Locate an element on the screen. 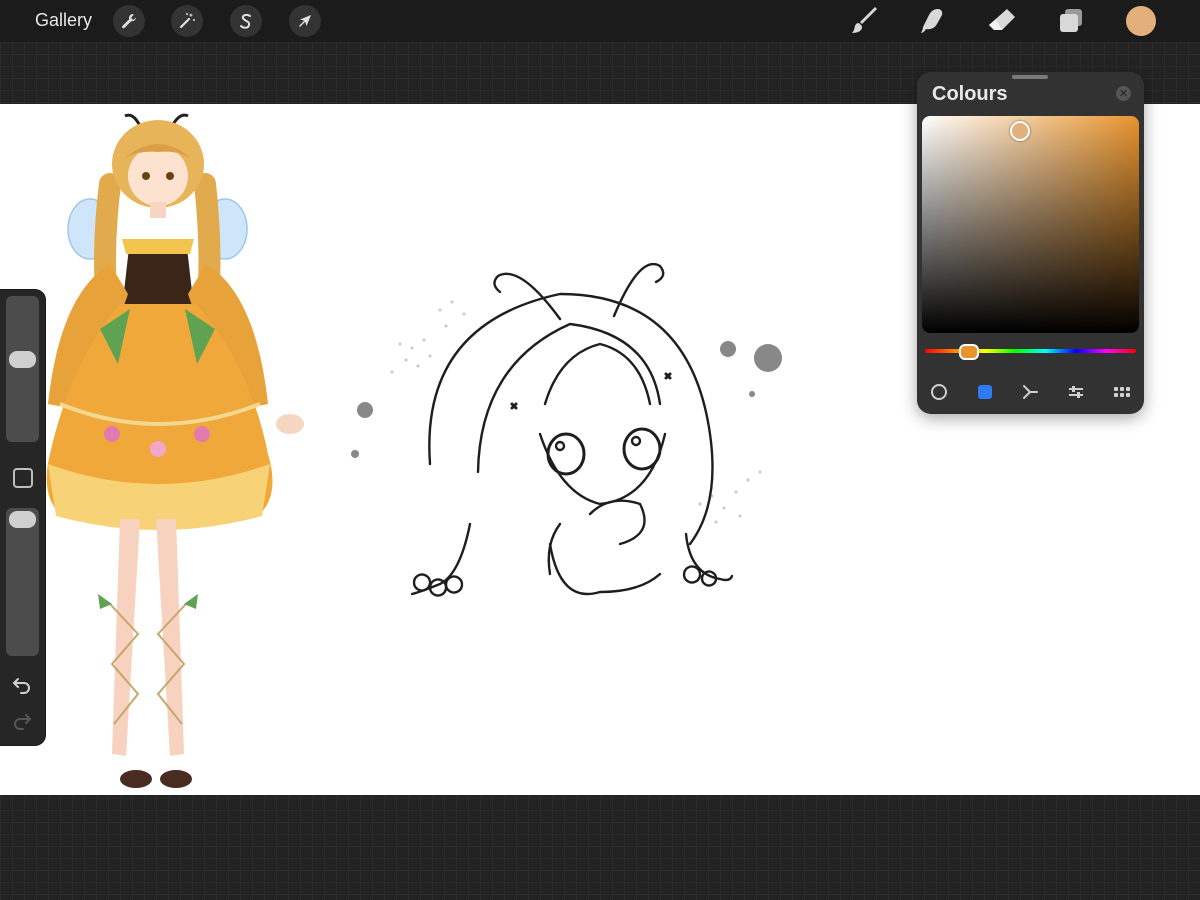  tab-palettes is located at coordinates (1122, 392).